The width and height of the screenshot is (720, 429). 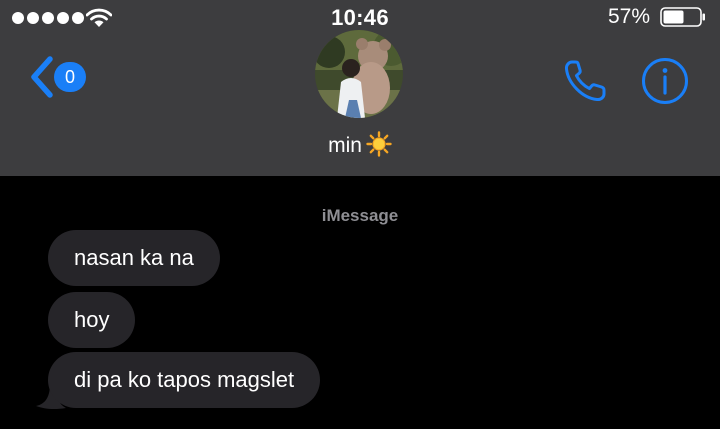 I want to click on avatar-photo, so click(x=359, y=74).